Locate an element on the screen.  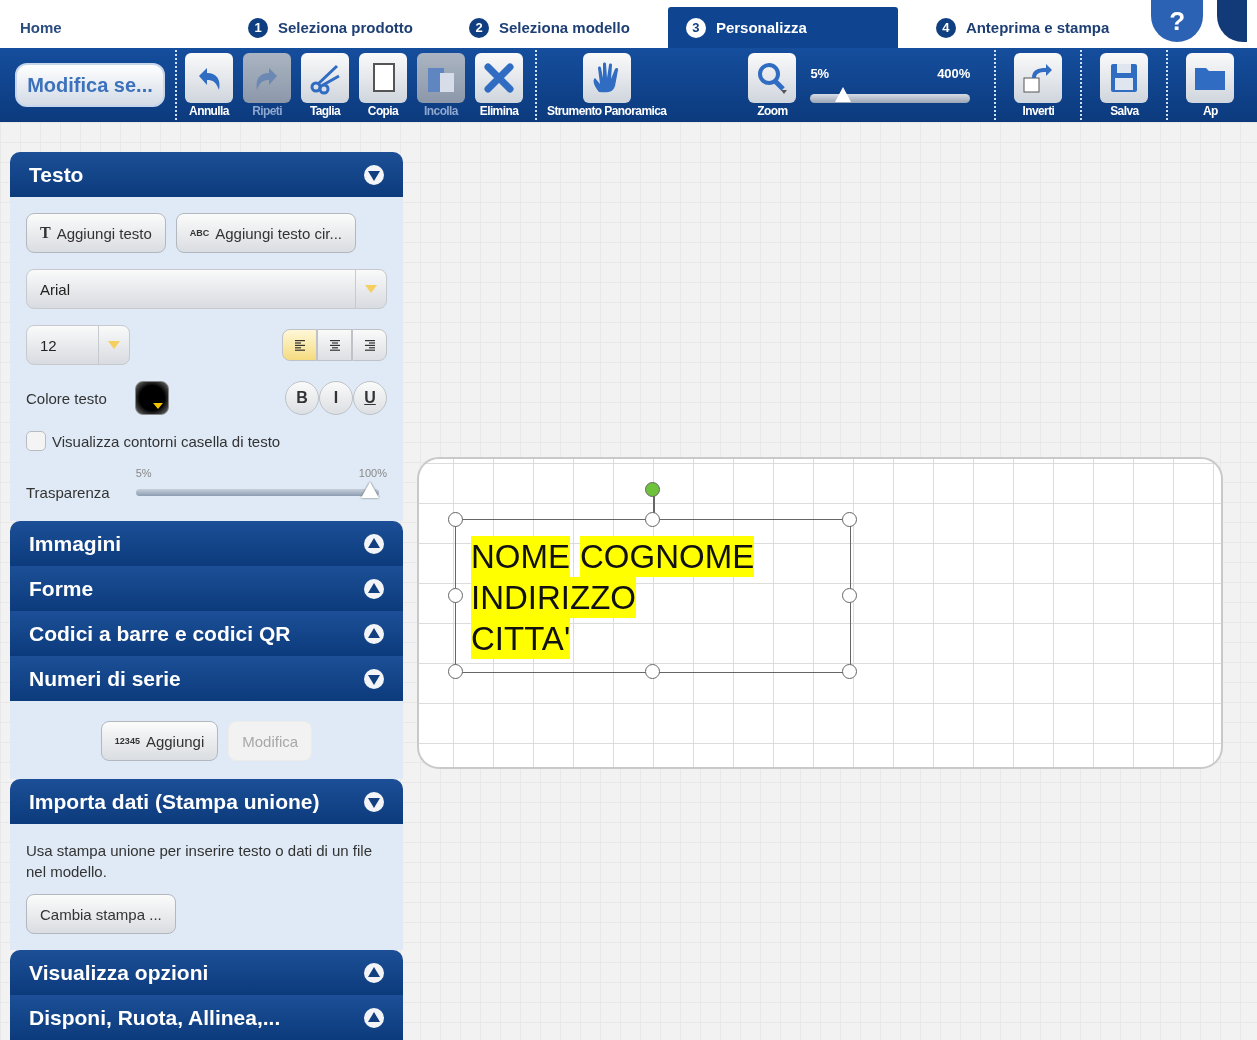
help-button: ? is located at coordinates (1177, 21).